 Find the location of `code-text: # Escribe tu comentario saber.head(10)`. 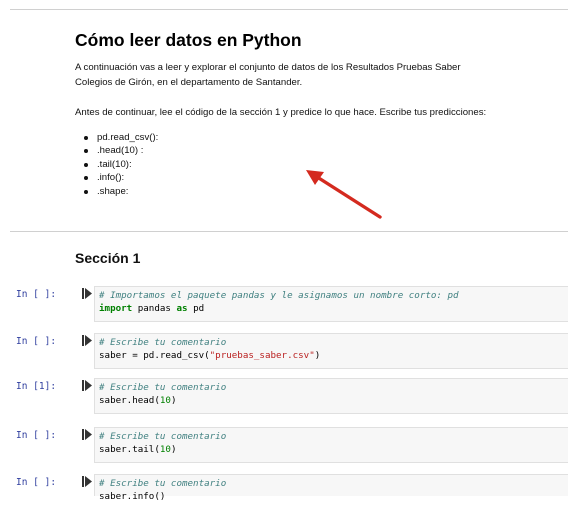

code-text: # Escribe tu comentario saber.head(10) is located at coordinates (162, 394).